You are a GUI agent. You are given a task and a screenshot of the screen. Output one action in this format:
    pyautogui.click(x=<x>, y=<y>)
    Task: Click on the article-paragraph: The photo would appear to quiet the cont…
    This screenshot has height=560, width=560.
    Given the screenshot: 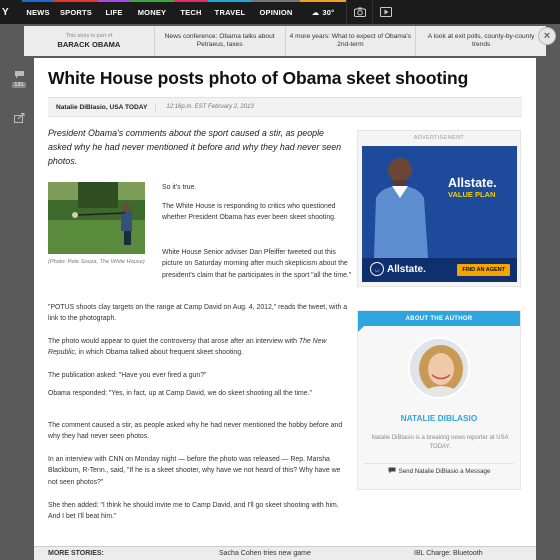 What is the action you would take?
    pyautogui.click(x=187, y=347)
    